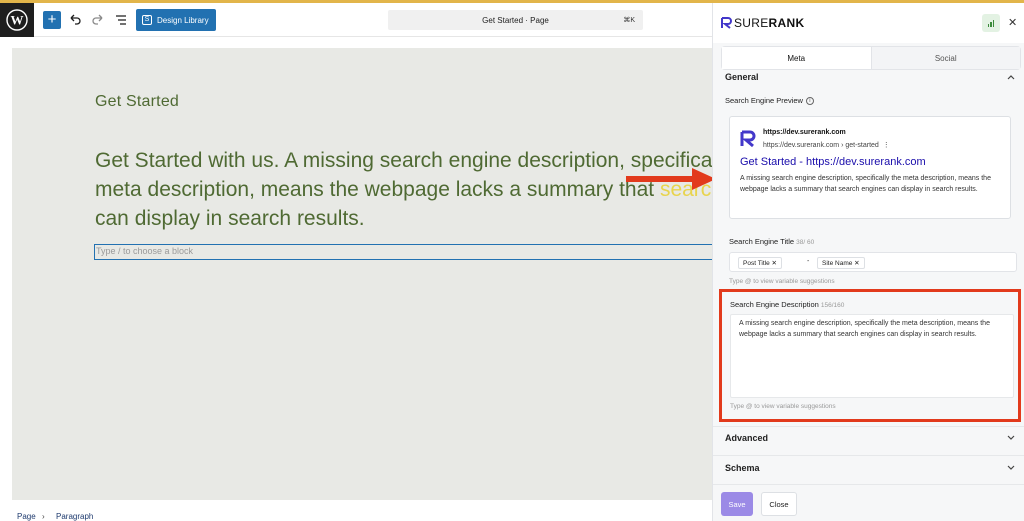  What do you see at coordinates (945, 58) in the screenshot?
I see `tab-social: Social` at bounding box center [945, 58].